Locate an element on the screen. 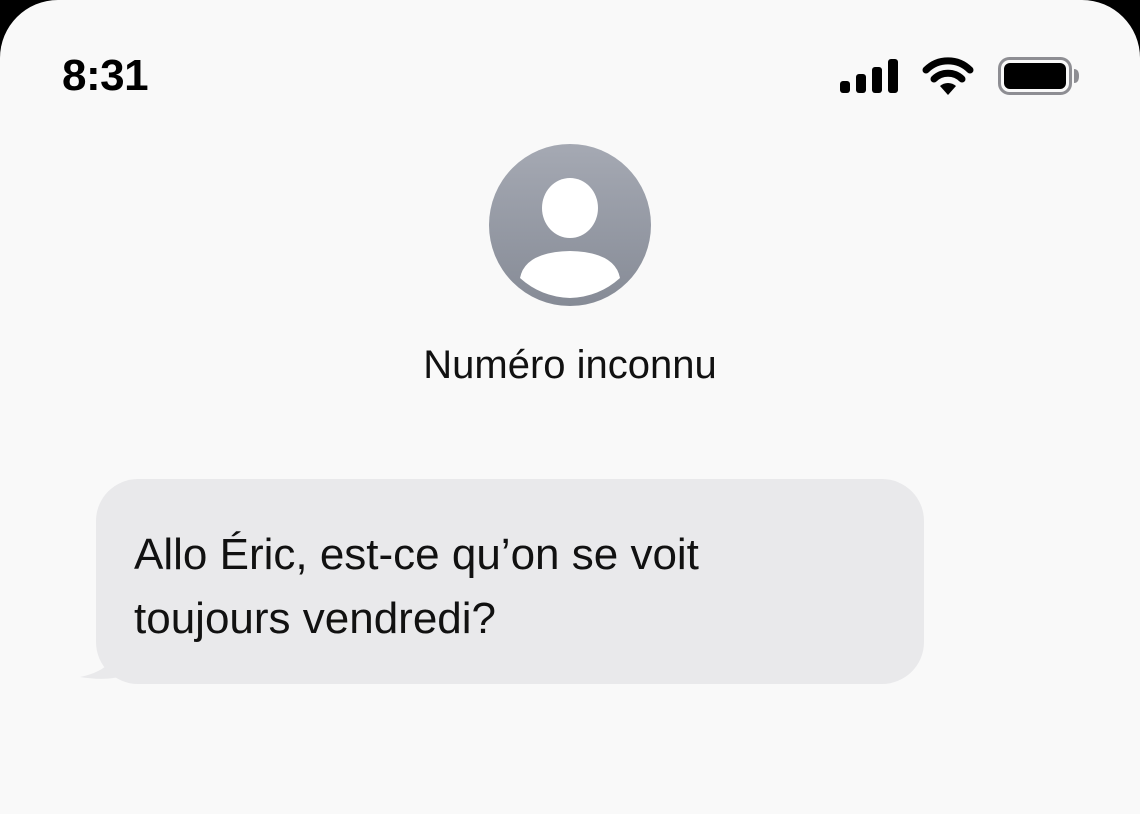  contact-avatar is located at coordinates (570, 225).